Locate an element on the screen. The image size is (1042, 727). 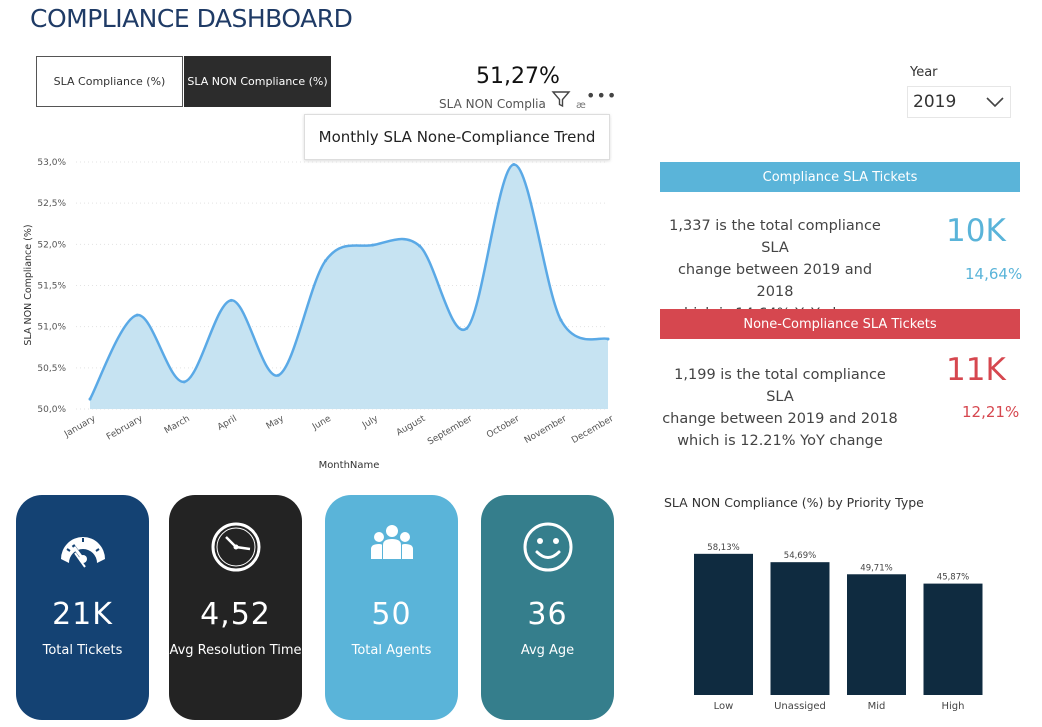
bar-category-label: High is located at coordinates (953, 706).